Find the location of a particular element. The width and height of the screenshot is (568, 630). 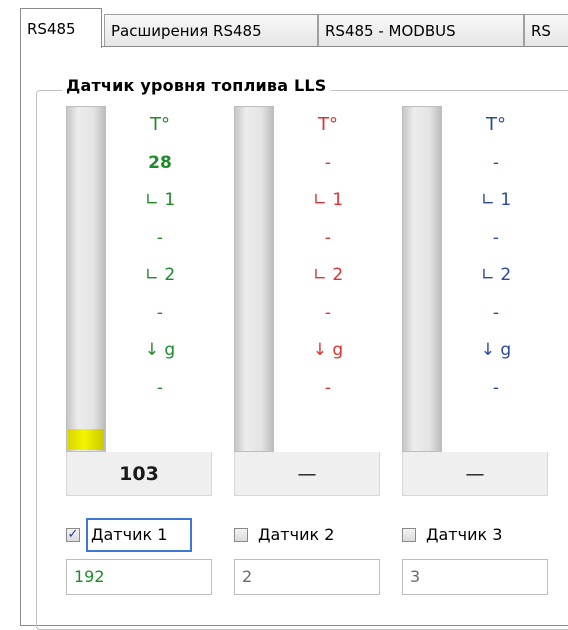

sensor-2-address-field: 2 is located at coordinates (307, 577).